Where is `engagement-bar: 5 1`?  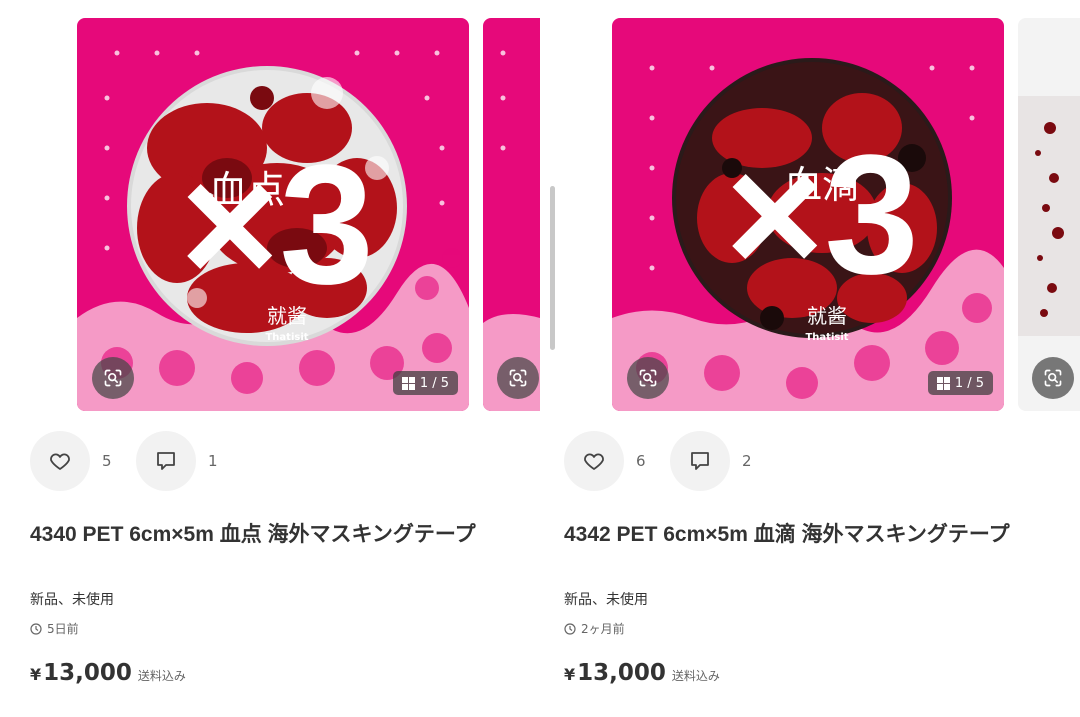
engagement-bar: 5 1 is located at coordinates (136, 461).